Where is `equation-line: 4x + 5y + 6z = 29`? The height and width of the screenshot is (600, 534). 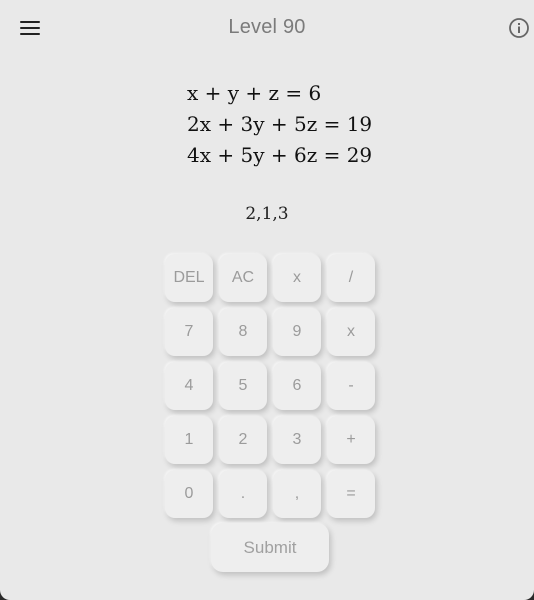
equation-line: 4x + 5y + 6z = 29 is located at coordinates (280, 155).